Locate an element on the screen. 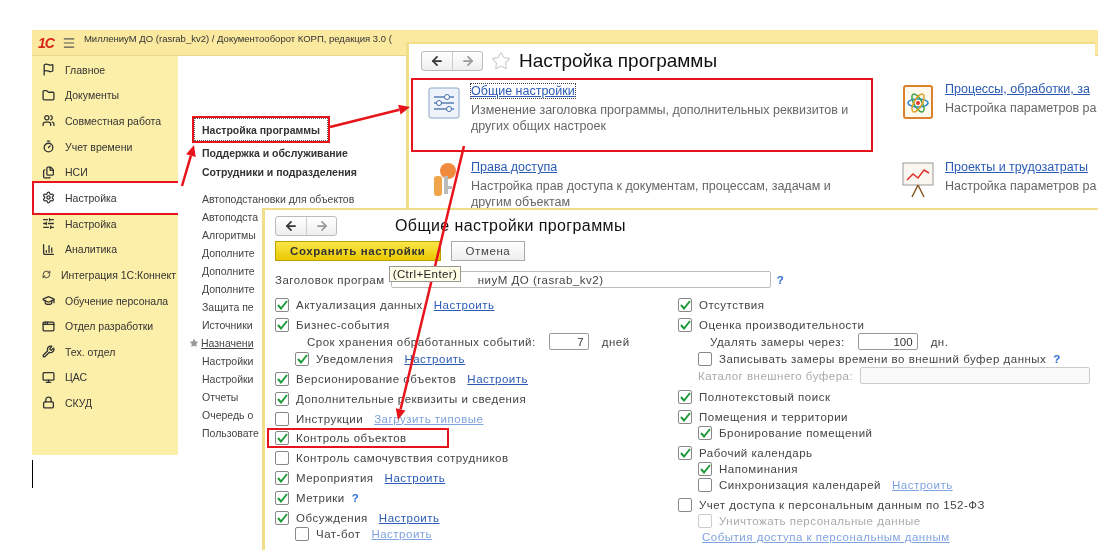  checkbox-label: Метрики is located at coordinates (320, 497).